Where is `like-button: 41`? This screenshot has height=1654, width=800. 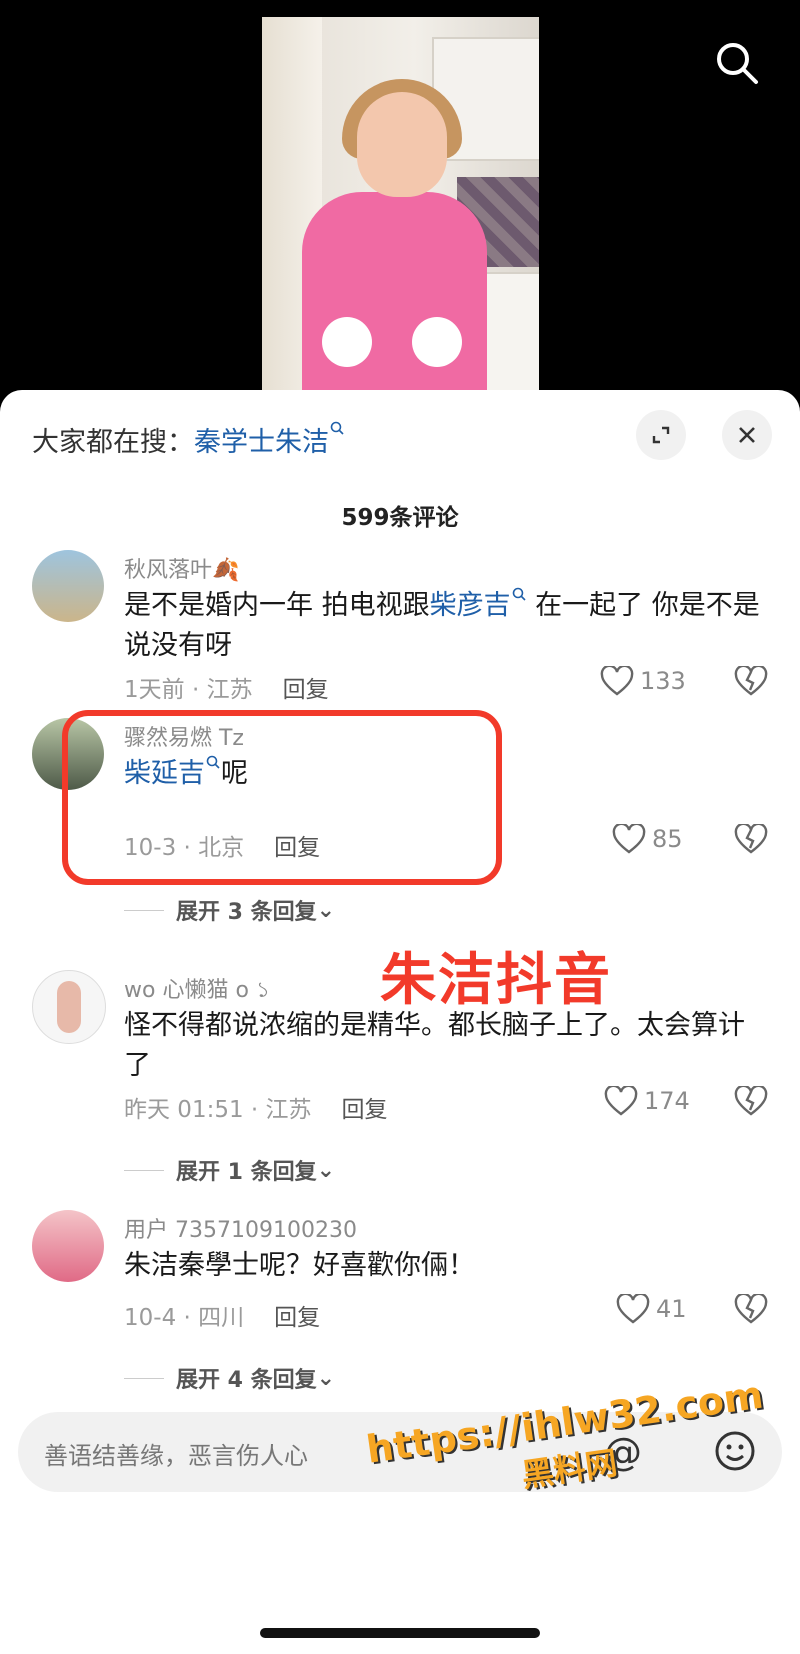
like-button: 41 is located at coordinates (651, 1309).